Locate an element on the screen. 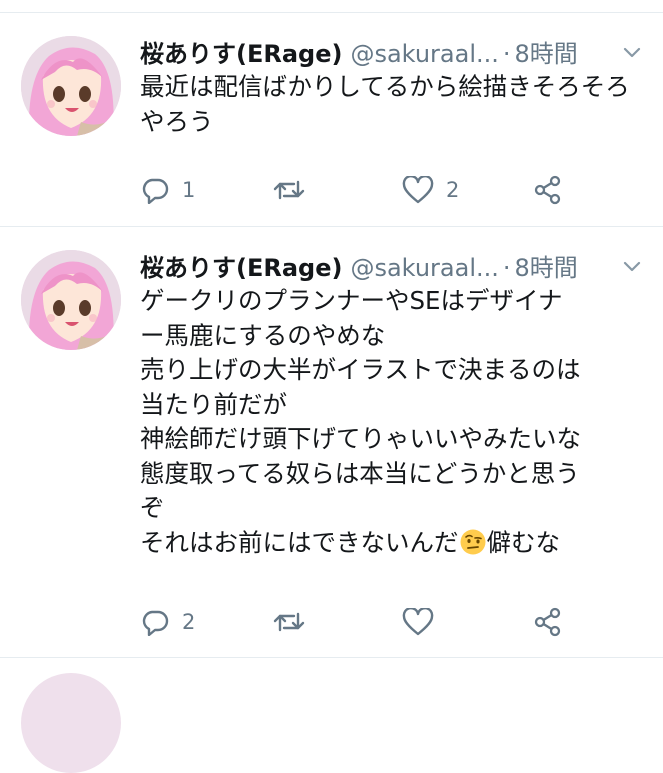 The width and height of the screenshot is (663, 773). top-divider is located at coordinates (331, 12).